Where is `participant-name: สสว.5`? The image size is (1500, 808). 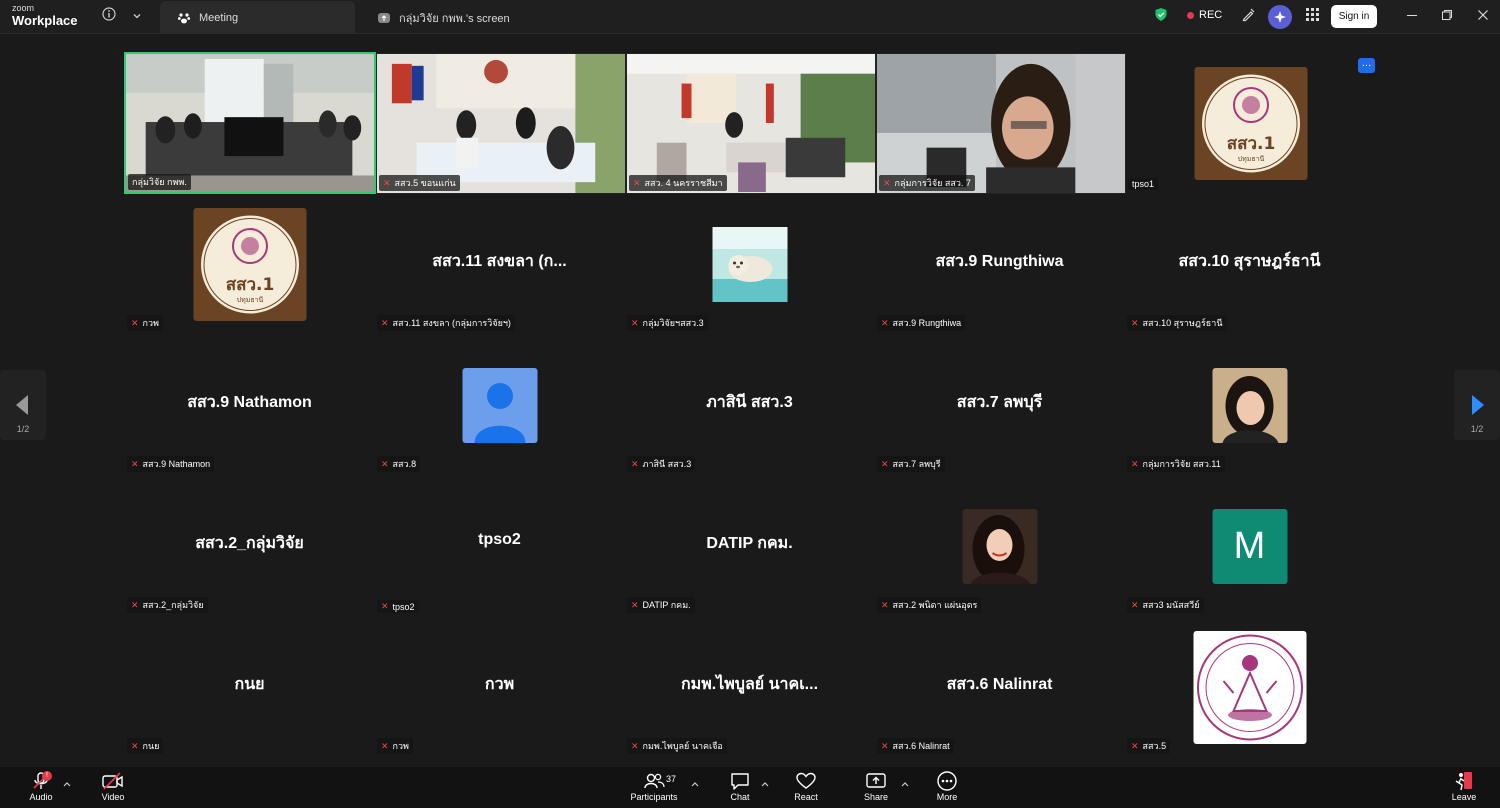 participant-name: สสว.5 is located at coordinates (1154, 746).